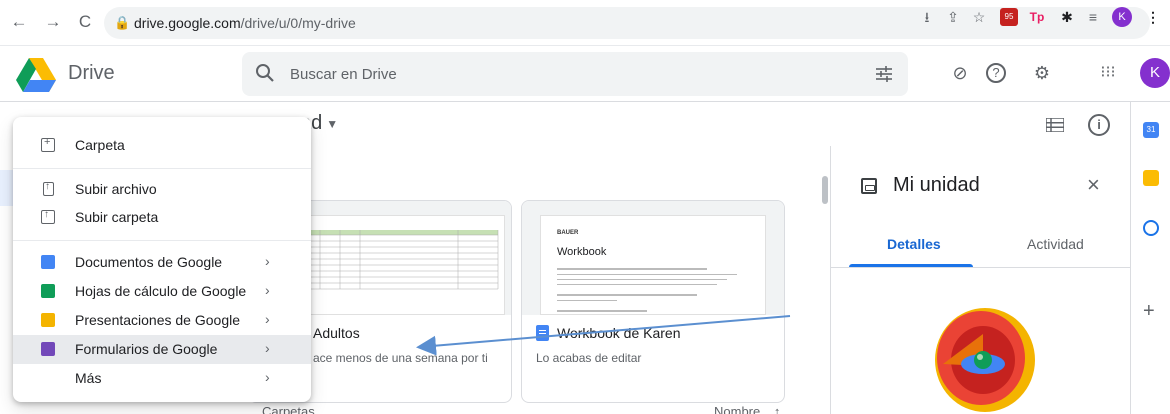  Describe the element at coordinates (1149, 311) in the screenshot. I see `add-addon-icon: +` at that location.